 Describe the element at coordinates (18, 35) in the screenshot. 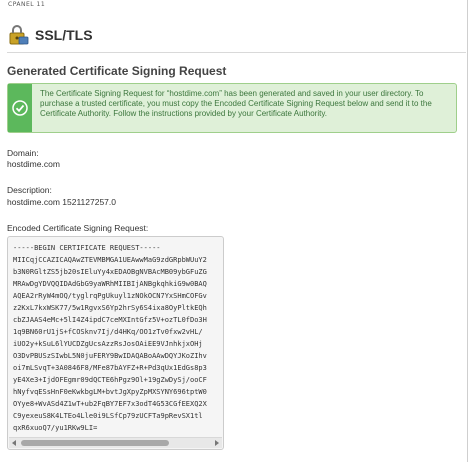

I see `lock-icon` at that location.